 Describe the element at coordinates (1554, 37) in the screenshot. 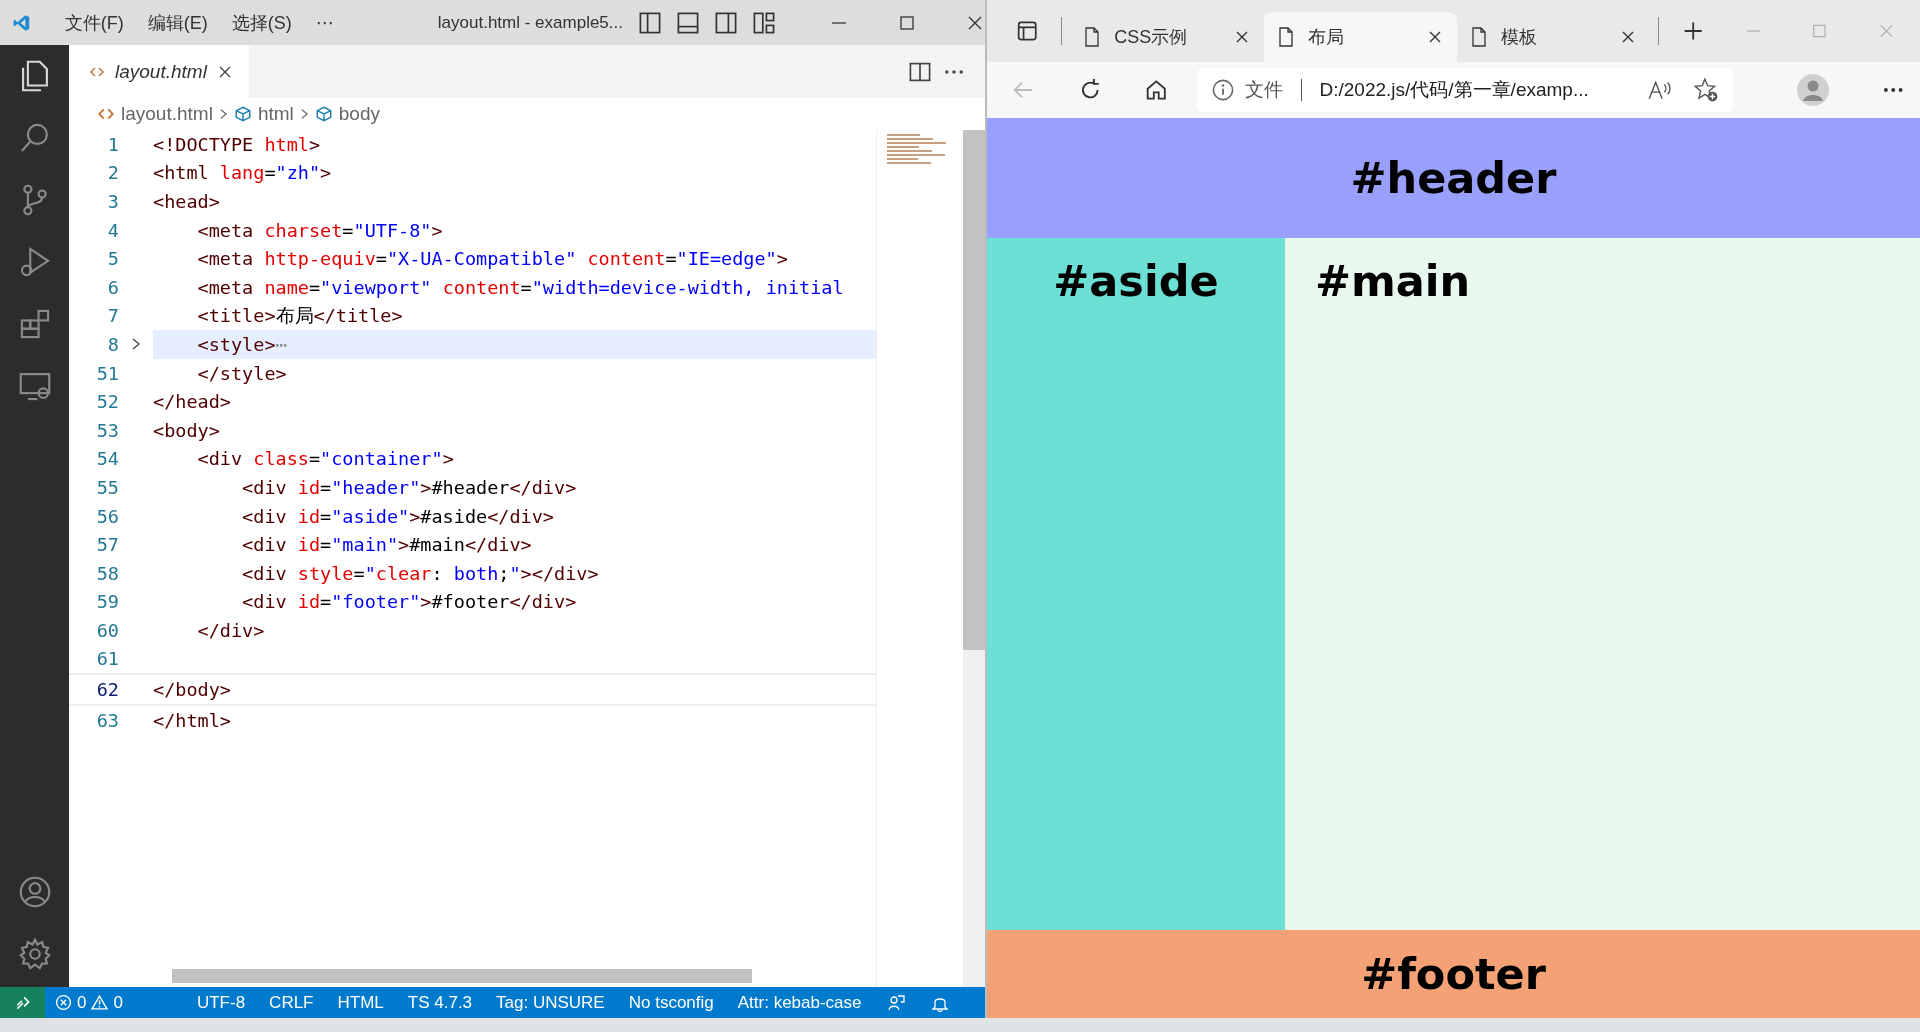

I see `browser-tab: 模板` at that location.